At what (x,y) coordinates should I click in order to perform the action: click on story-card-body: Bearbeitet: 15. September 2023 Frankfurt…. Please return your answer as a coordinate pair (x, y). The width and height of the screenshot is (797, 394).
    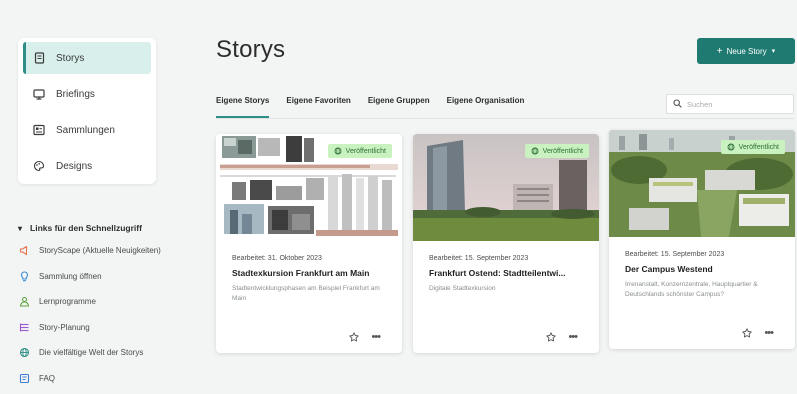
    Looking at the image, I should click on (506, 267).